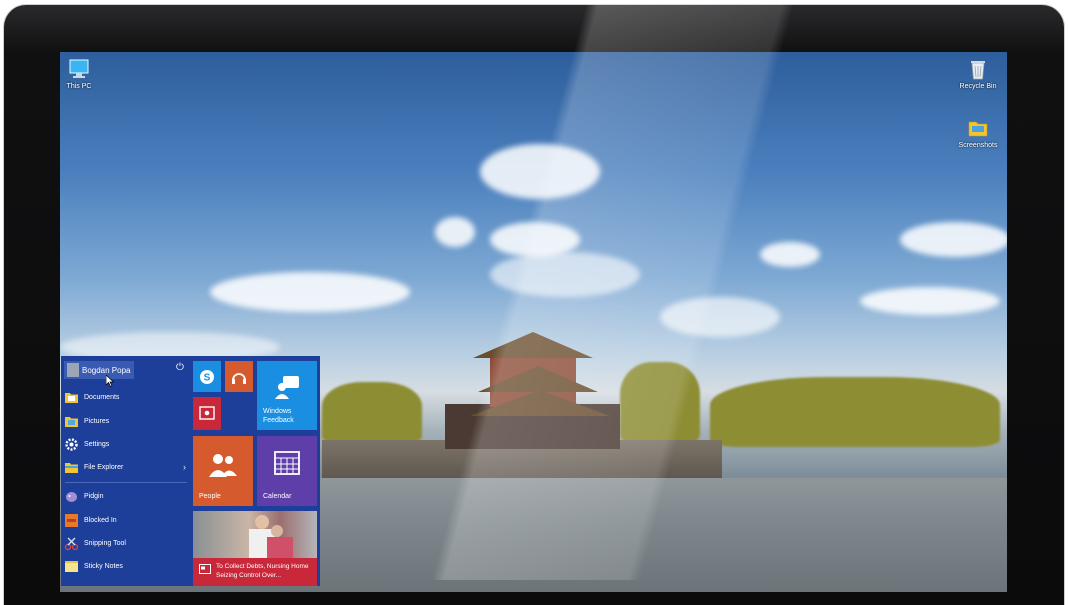 This screenshot has width=1068, height=605. I want to click on start-item-label: Blocked In, so click(100, 520).